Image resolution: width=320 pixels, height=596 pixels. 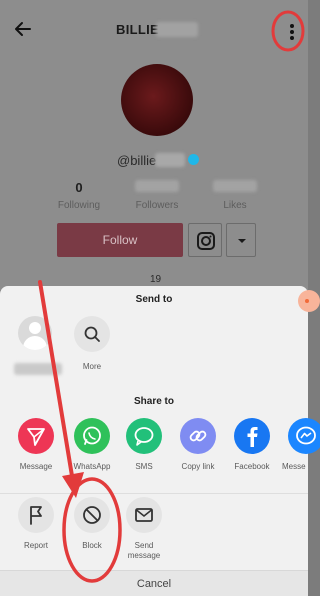 What do you see at coordinates (157, 205) in the screenshot?
I see `stat-label: Followers` at bounding box center [157, 205].